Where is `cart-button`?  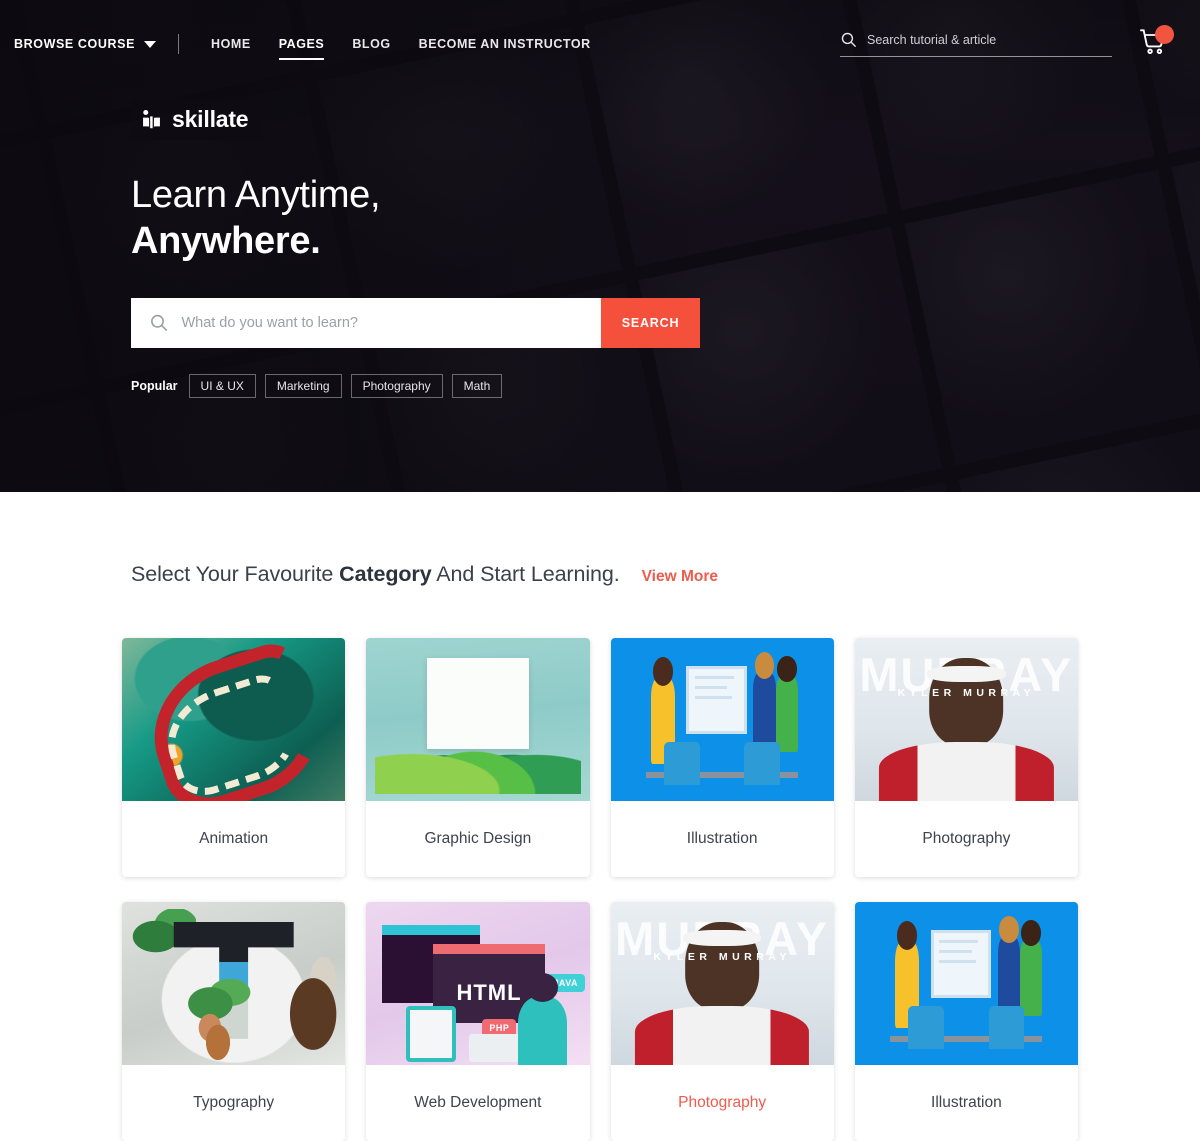
cart-button is located at coordinates (1156, 42).